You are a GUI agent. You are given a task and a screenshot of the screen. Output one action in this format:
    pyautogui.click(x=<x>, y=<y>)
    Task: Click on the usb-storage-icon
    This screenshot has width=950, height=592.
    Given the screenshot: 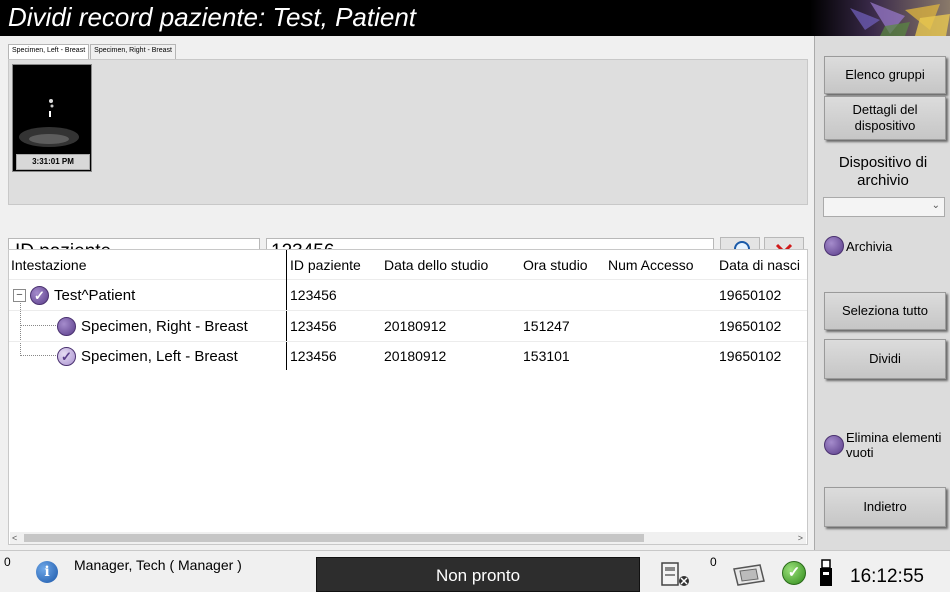 What is the action you would take?
    pyautogui.click(x=826, y=575)
    